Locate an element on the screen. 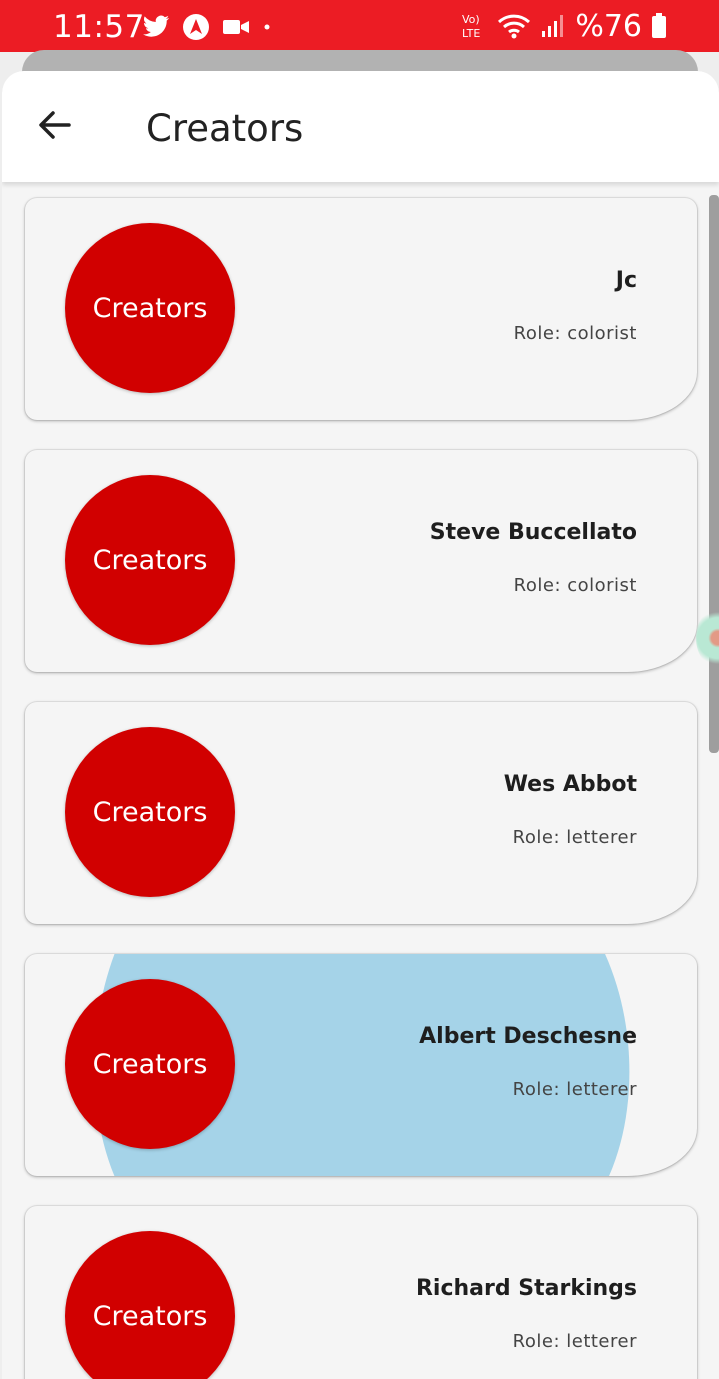  status-right-icons: Vo) LTE %76 is located at coordinates (563, 26).